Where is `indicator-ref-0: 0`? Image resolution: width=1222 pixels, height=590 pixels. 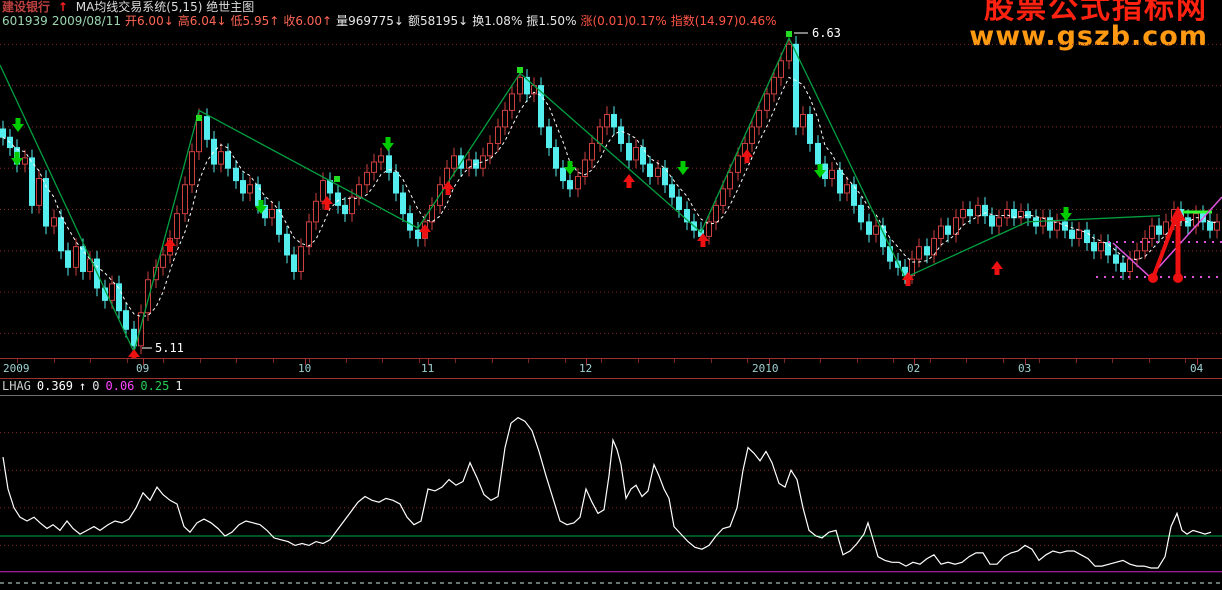
indicator-ref-0: 0 is located at coordinates (96, 386).